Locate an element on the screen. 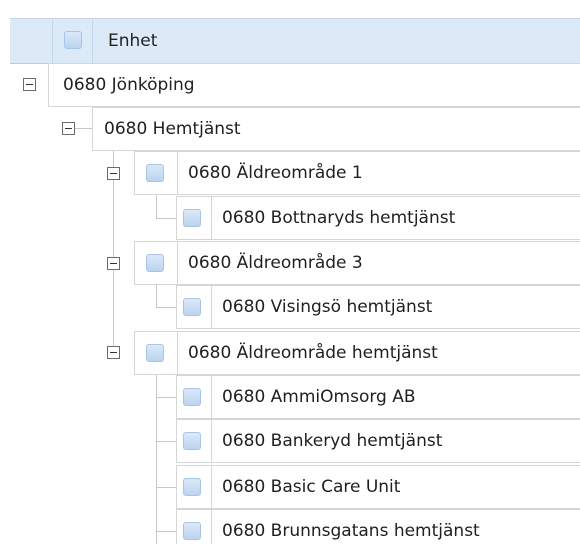 This screenshot has width=580, height=544. select-all-checkbox is located at coordinates (73, 40).